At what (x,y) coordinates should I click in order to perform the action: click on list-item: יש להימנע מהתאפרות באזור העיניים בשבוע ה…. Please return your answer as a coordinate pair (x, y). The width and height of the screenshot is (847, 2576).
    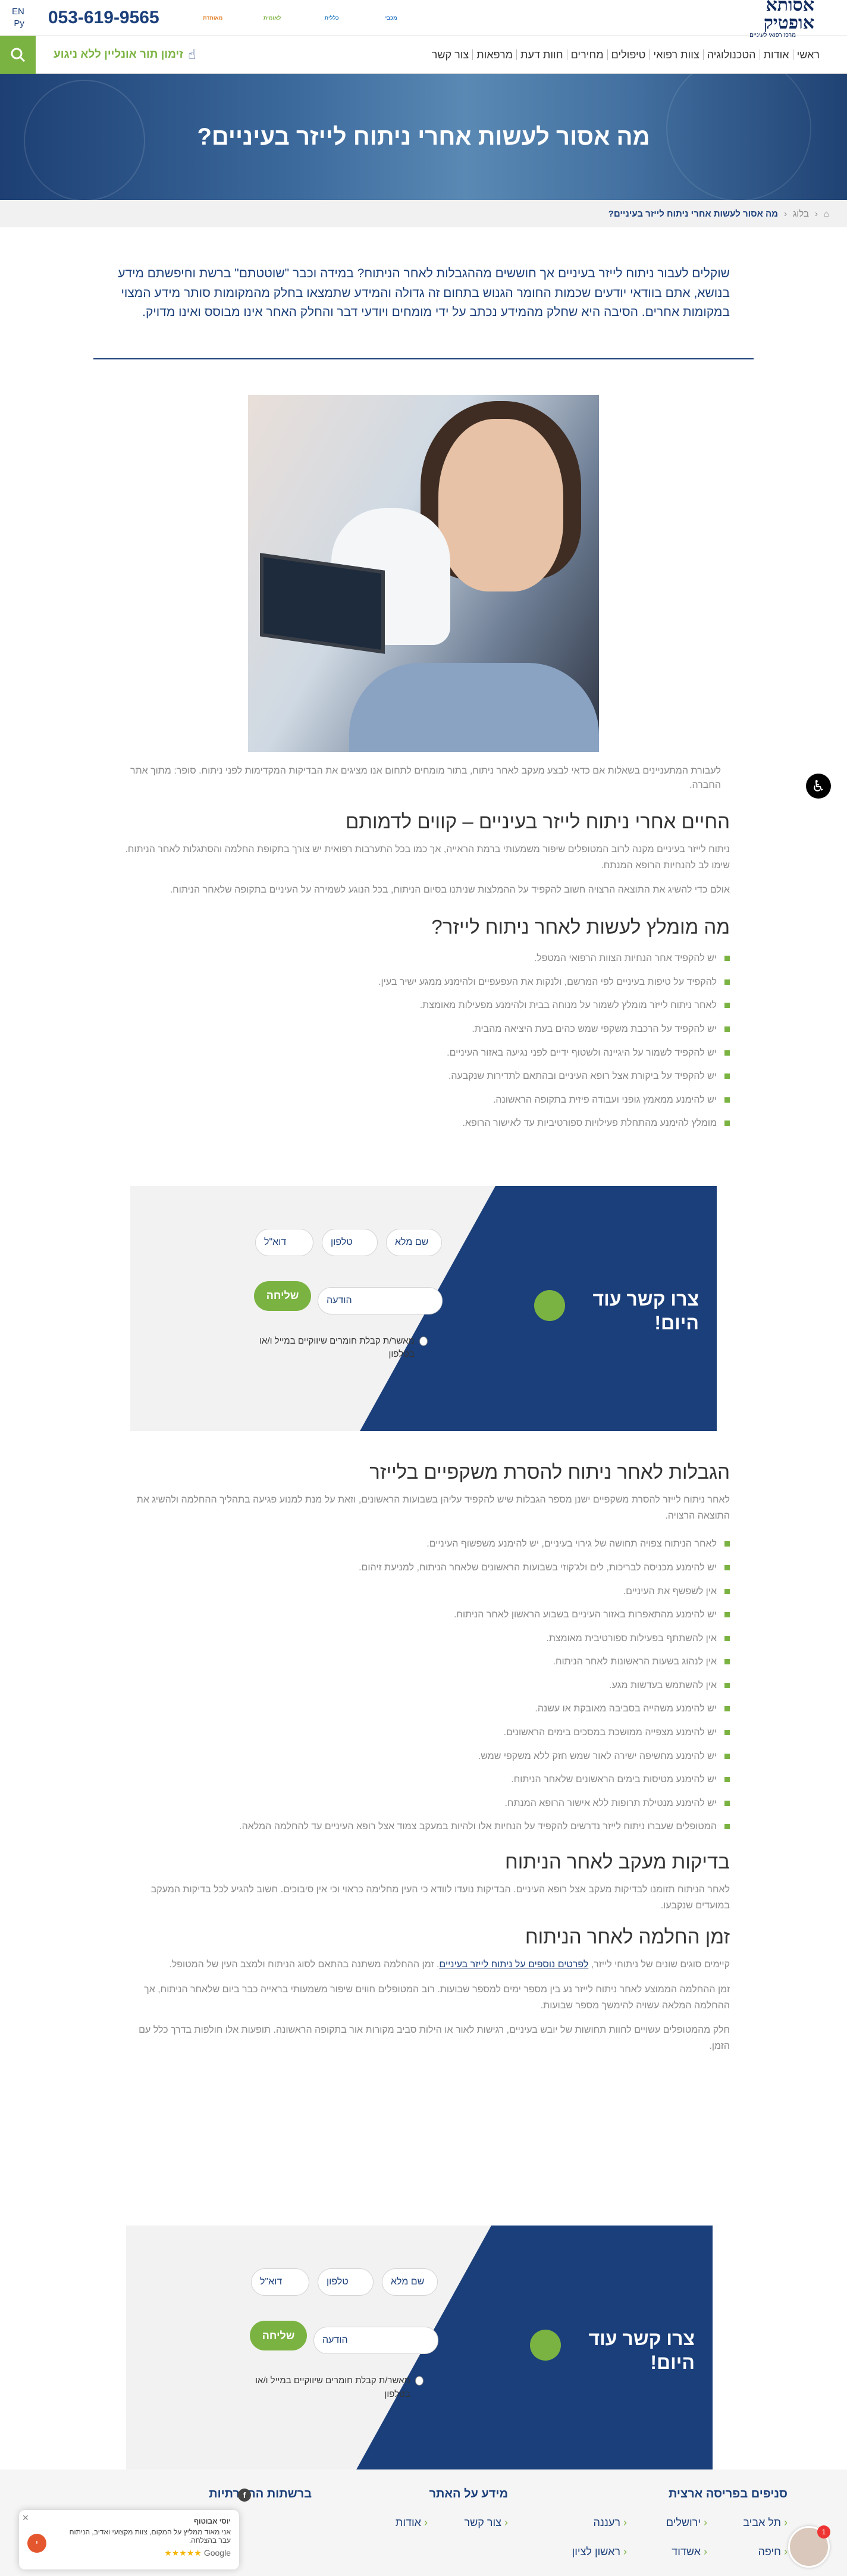
    Looking at the image, I should click on (424, 1615).